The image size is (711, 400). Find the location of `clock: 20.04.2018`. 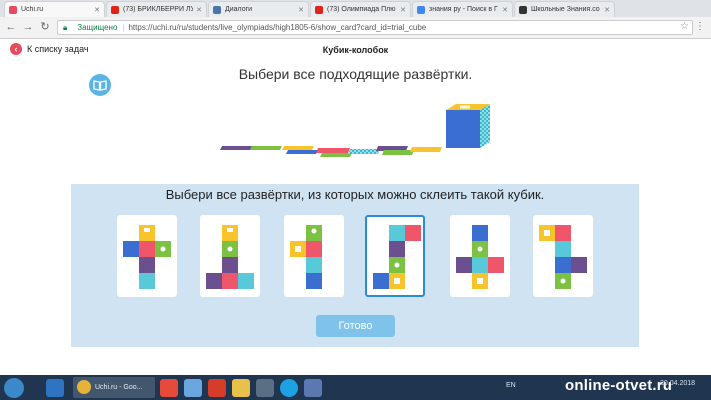

clock: 20.04.2018 is located at coordinates (677, 383).